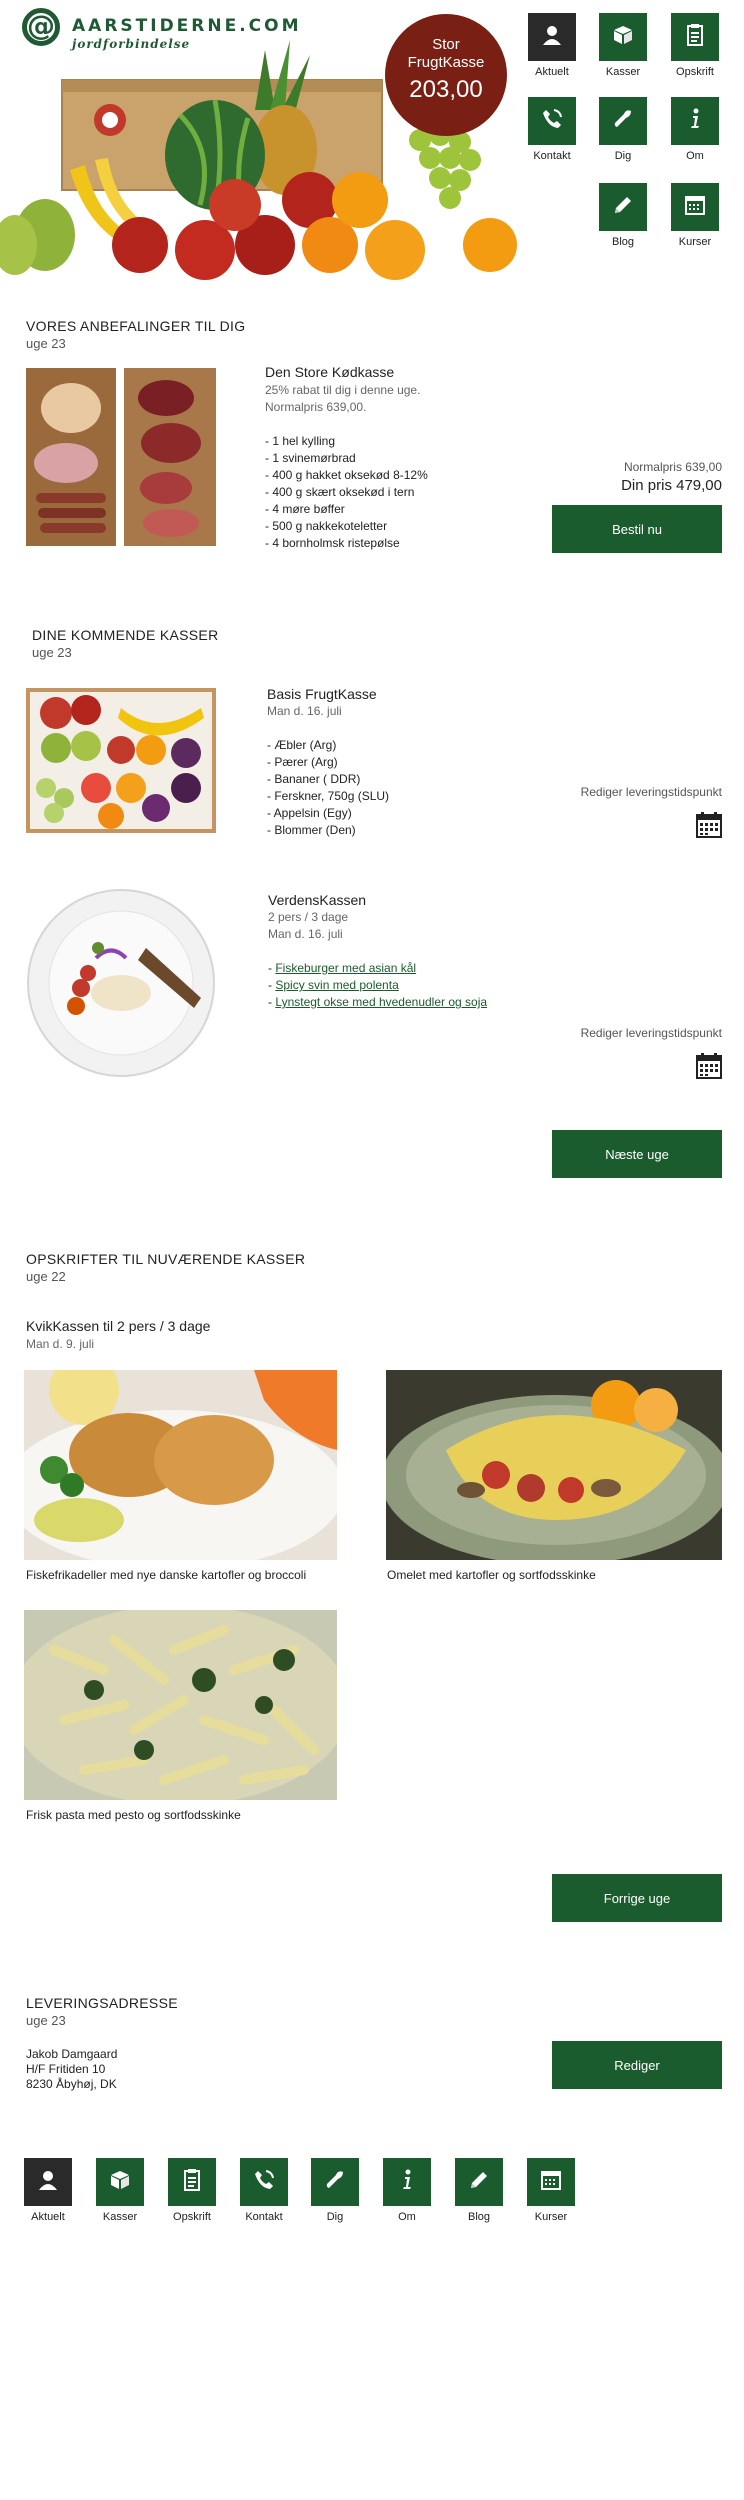 The image size is (744, 2500). I want to click on box1-date: Man d. 16. juli, so click(304, 711).